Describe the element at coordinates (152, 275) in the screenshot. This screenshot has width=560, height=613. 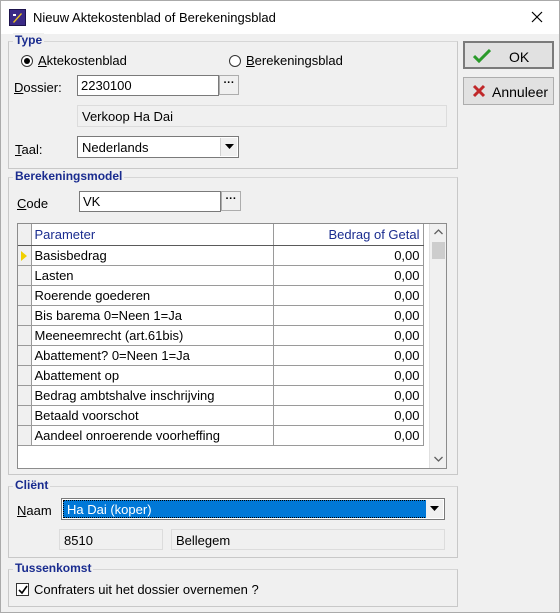
I see `row-parameter: Lasten` at that location.